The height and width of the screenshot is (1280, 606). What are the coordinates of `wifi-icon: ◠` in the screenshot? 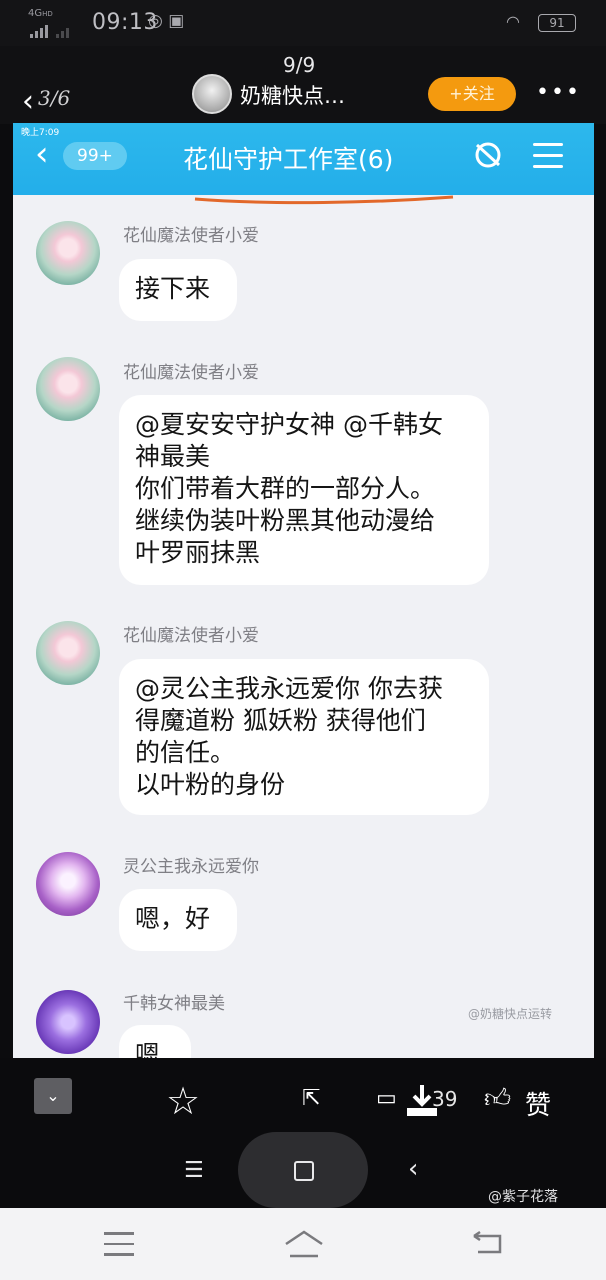 It's located at (513, 21).